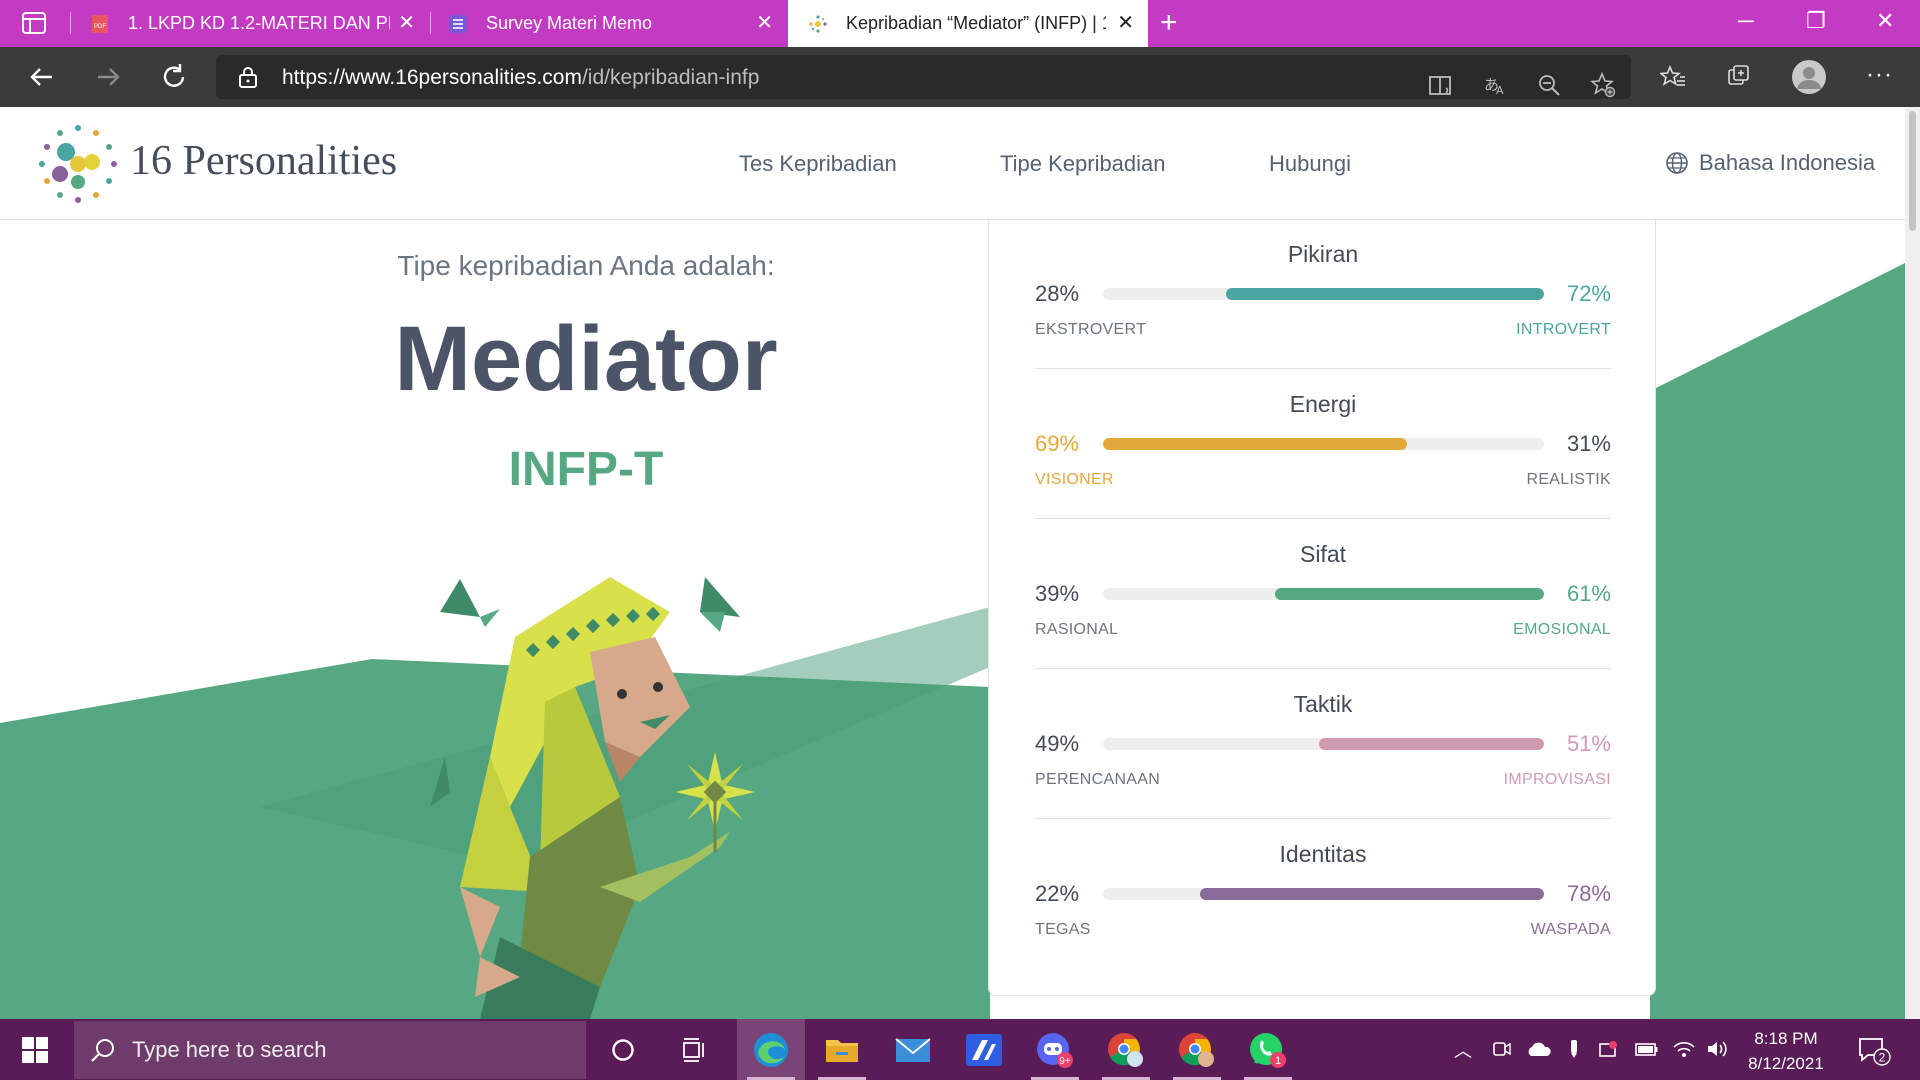  Describe the element at coordinates (1912, 563) in the screenshot. I see `page-scrollbar` at that location.